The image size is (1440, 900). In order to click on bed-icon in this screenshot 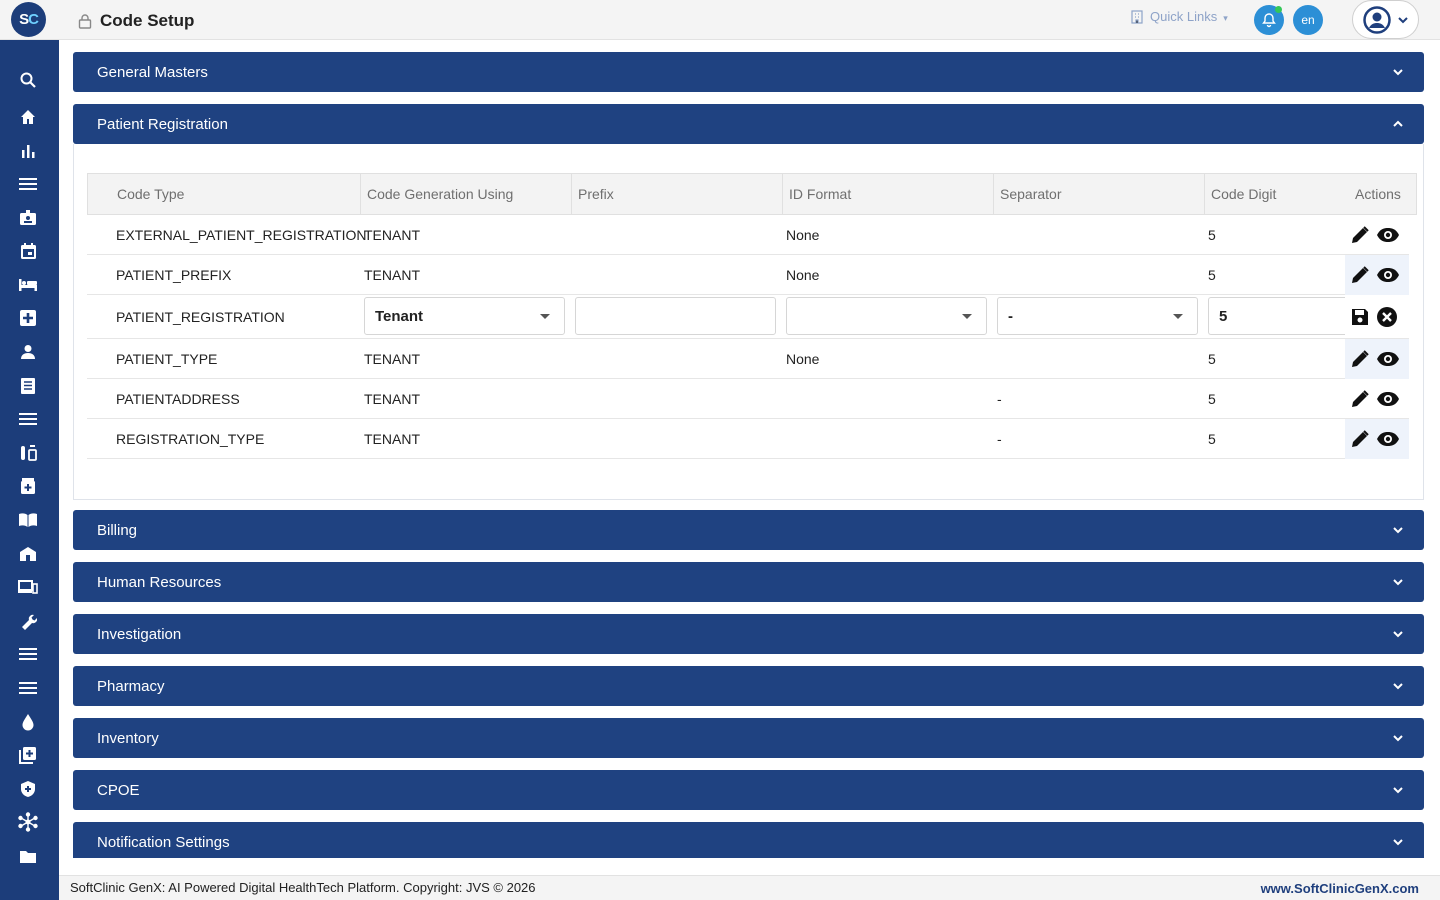, I will do `click(28, 285)`.